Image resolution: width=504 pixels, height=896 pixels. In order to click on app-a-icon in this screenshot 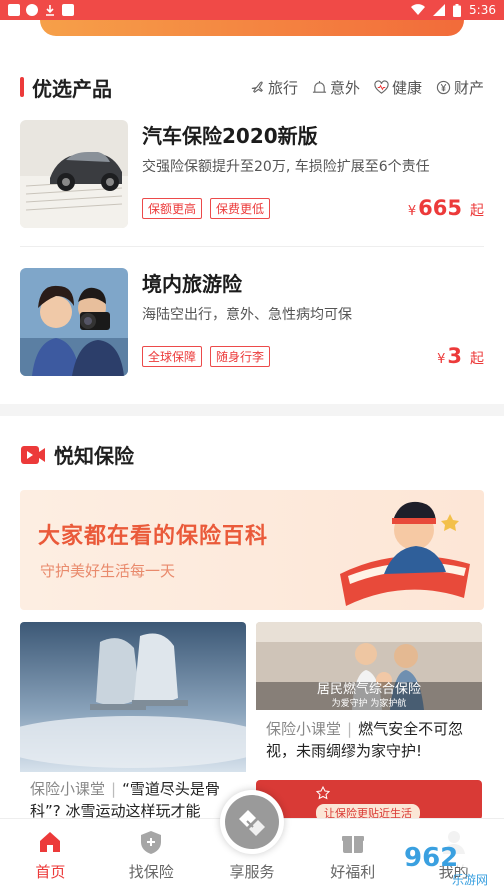, I will do `click(68, 10)`.